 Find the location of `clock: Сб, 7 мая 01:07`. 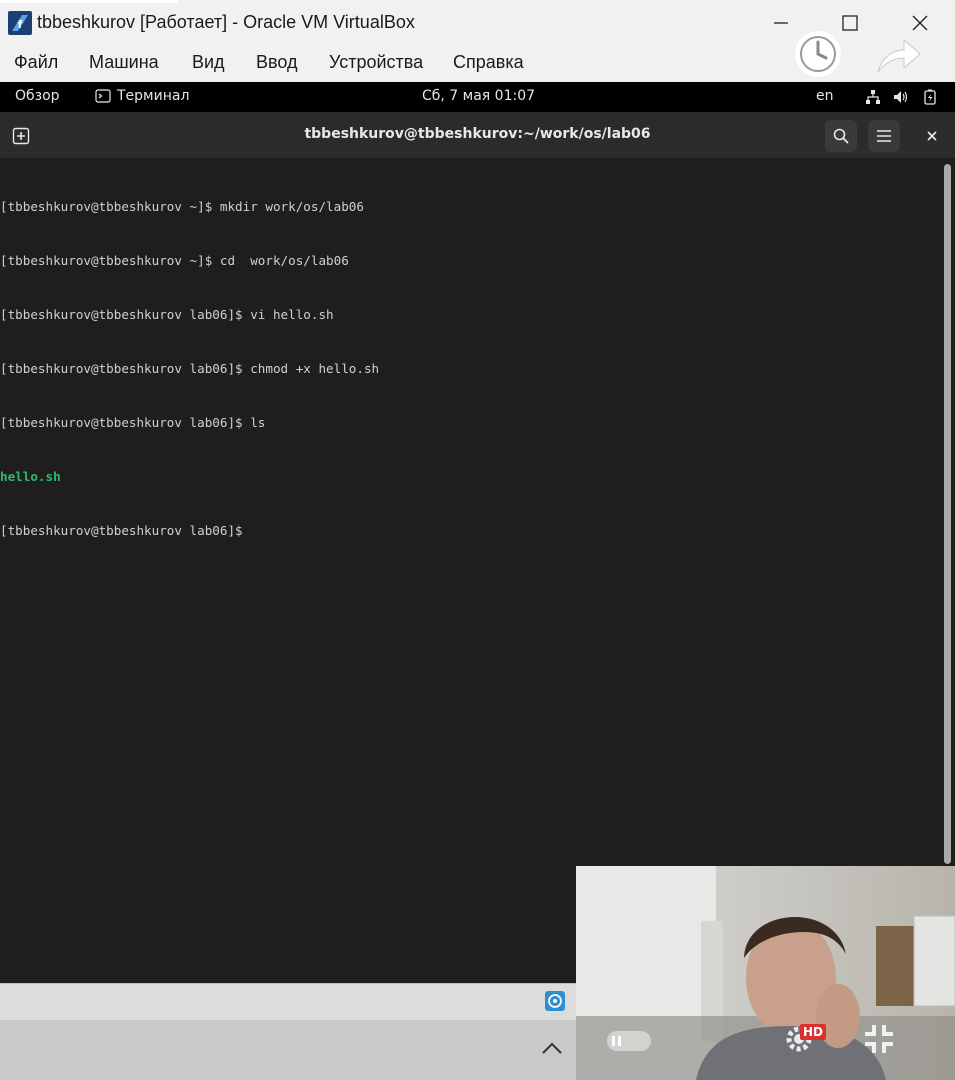

clock: Сб, 7 мая 01:07 is located at coordinates (478, 96).